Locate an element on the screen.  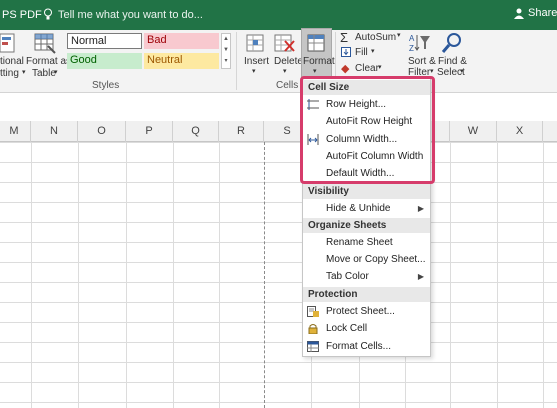
style-normal: Normal is located at coordinates (104, 41).